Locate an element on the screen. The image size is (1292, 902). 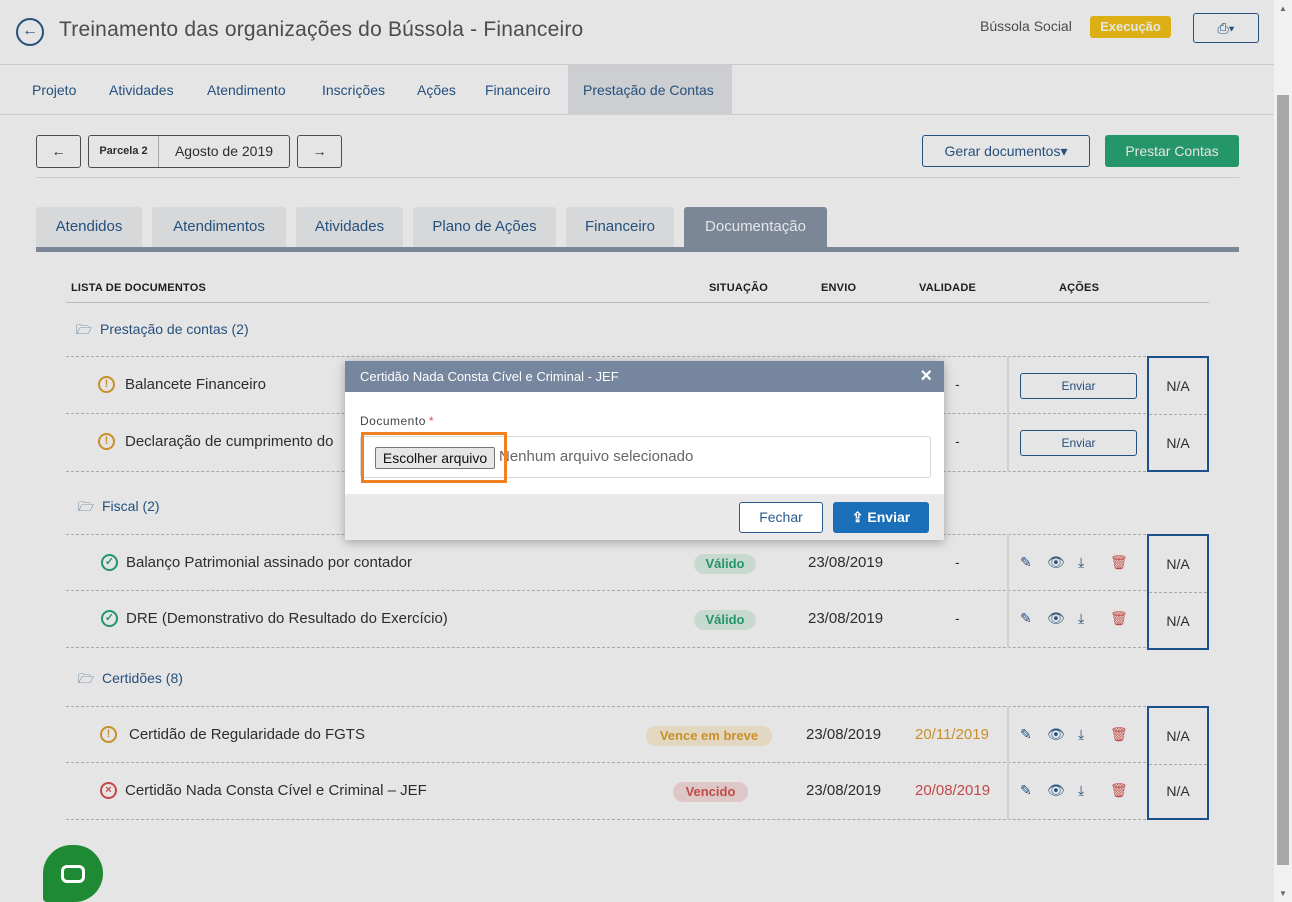
required-mark: * is located at coordinates (431, 421).